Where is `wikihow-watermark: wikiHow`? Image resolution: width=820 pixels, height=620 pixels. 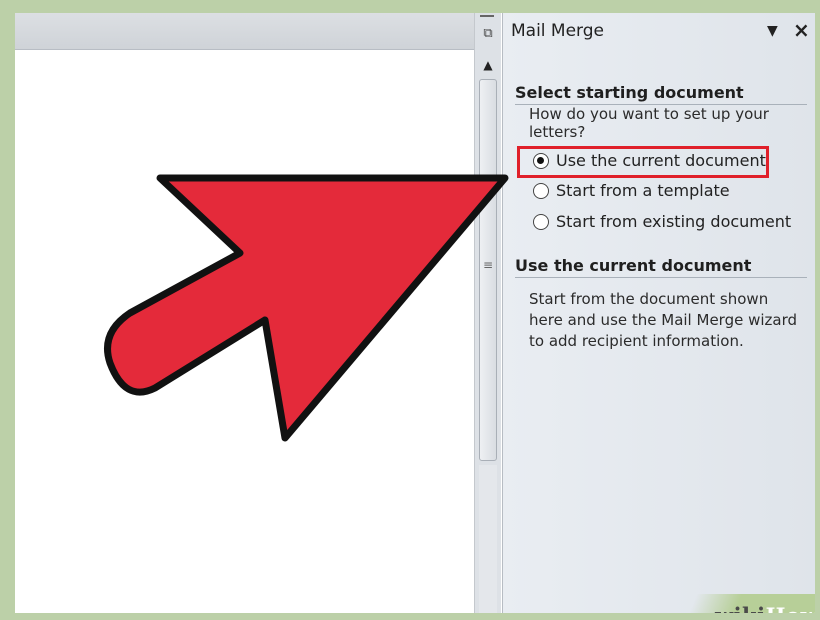
wikihow-watermark: wikiHow is located at coordinates (765, 608).